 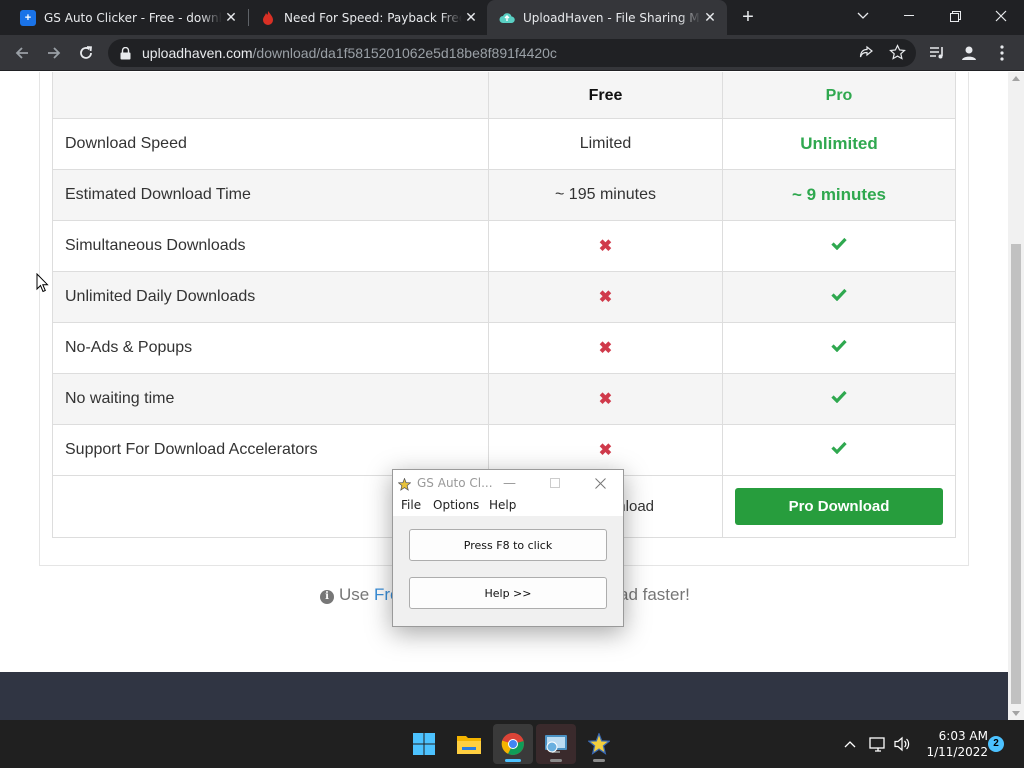 What do you see at coordinates (839, 95) in the screenshot?
I see `pro-column-header: Pro` at bounding box center [839, 95].